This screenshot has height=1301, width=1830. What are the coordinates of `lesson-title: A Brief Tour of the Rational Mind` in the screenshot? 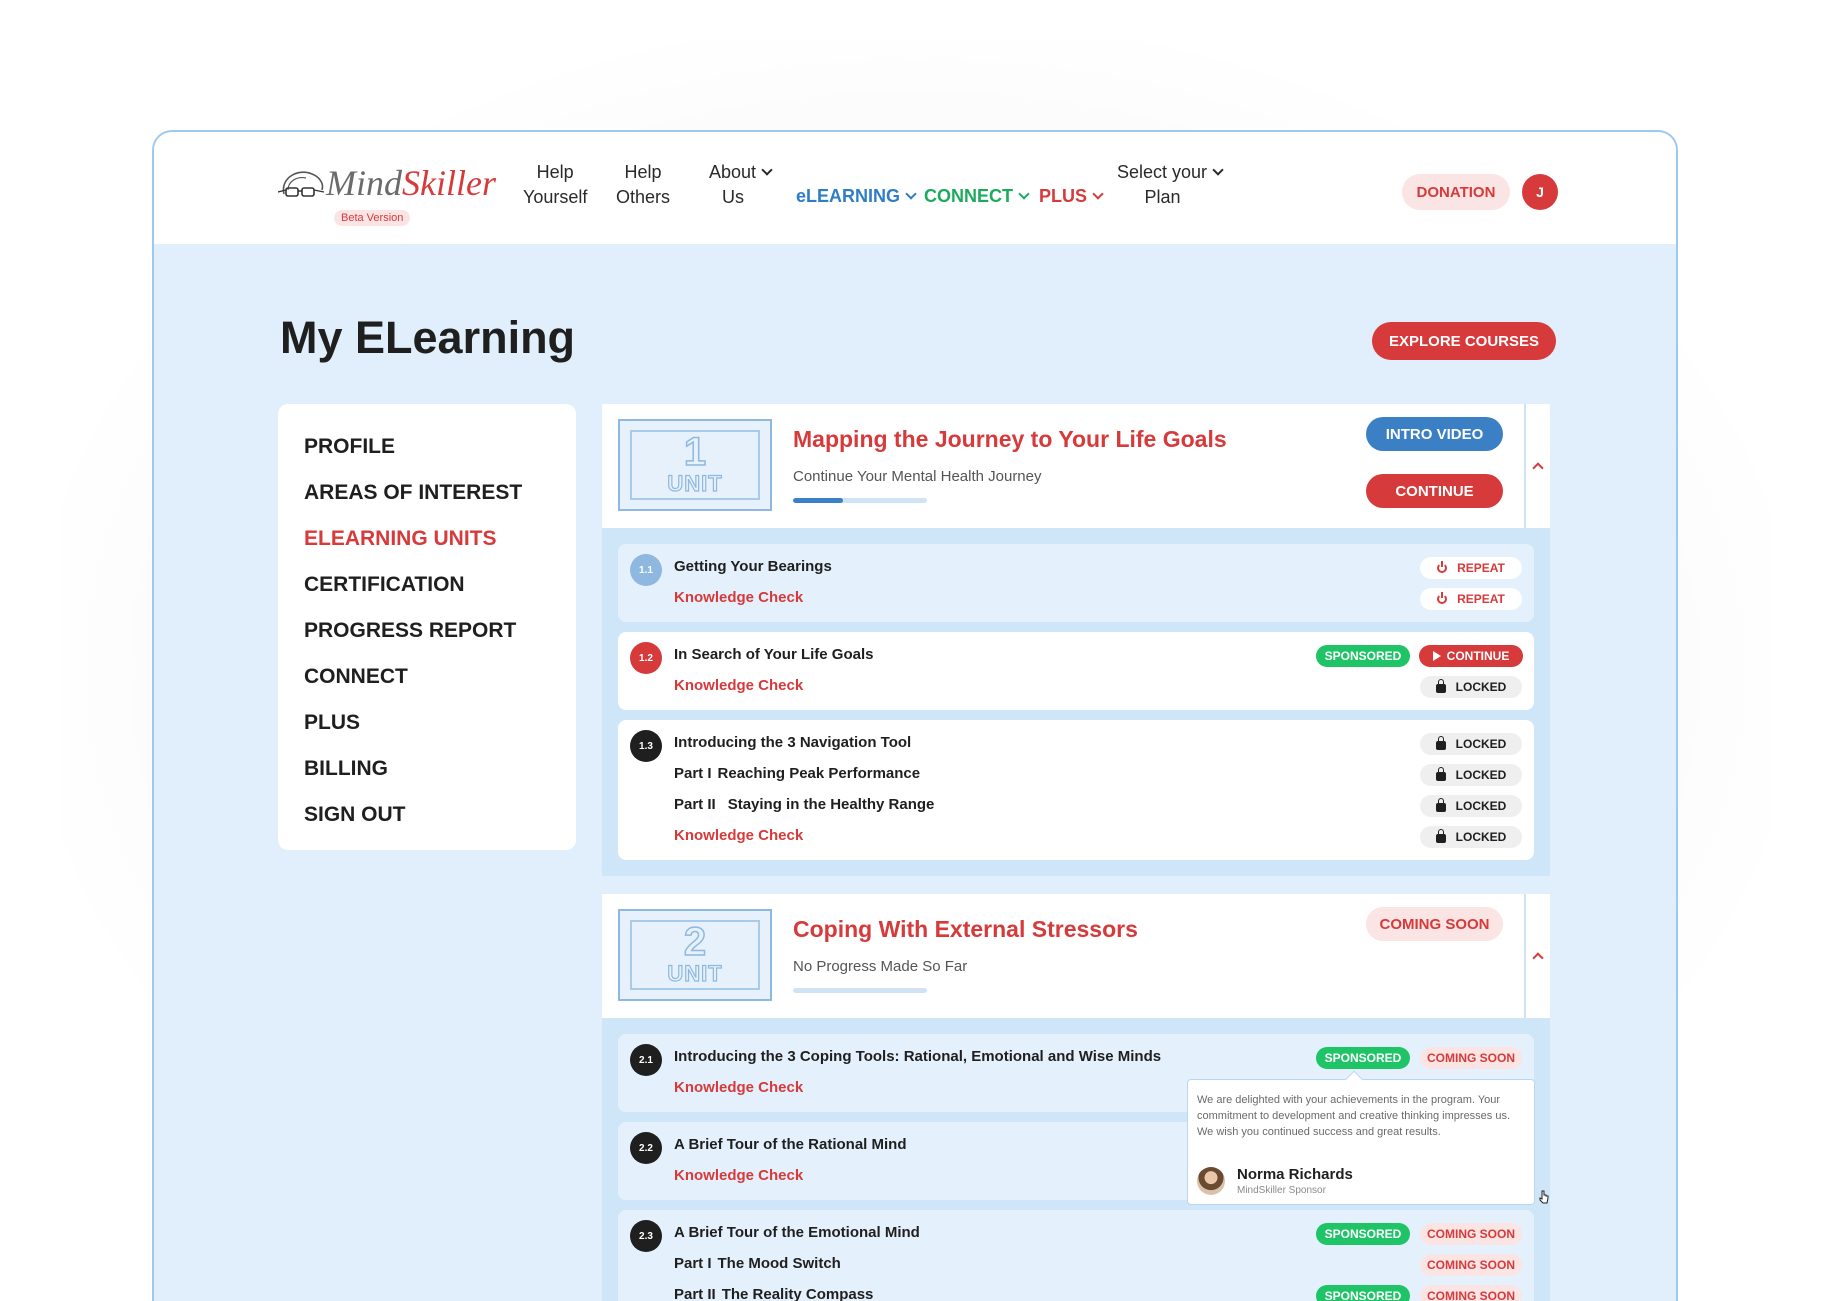 It's located at (790, 1144).